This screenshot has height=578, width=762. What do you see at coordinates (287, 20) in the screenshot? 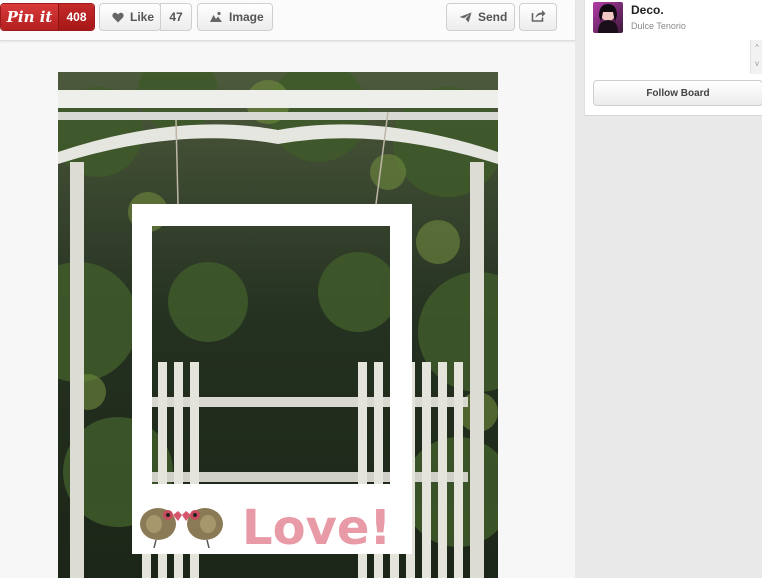
I see `pin-toolbar: Pin it 408 Like 47 Image Send` at bounding box center [287, 20].